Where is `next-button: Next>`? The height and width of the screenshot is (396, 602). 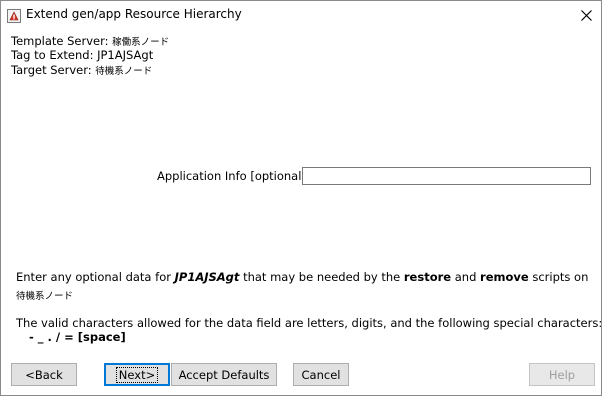 next-button: Next> is located at coordinates (137, 374).